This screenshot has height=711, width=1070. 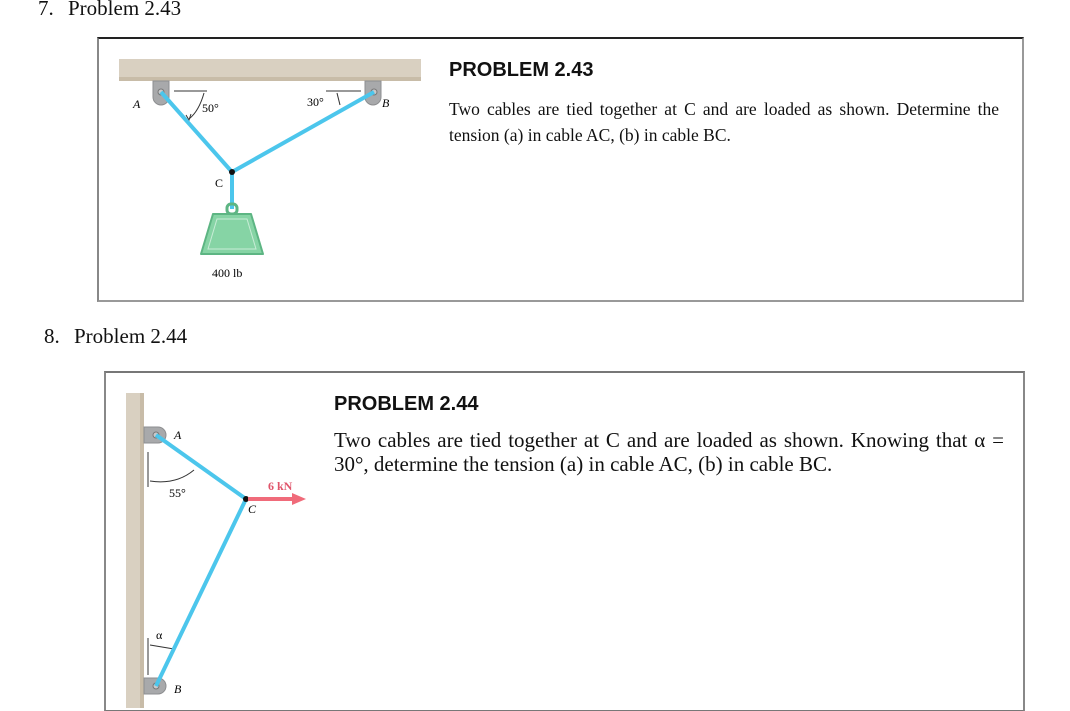 What do you see at coordinates (210, 108) in the screenshot?
I see `label-angle-a: 50°` at bounding box center [210, 108].